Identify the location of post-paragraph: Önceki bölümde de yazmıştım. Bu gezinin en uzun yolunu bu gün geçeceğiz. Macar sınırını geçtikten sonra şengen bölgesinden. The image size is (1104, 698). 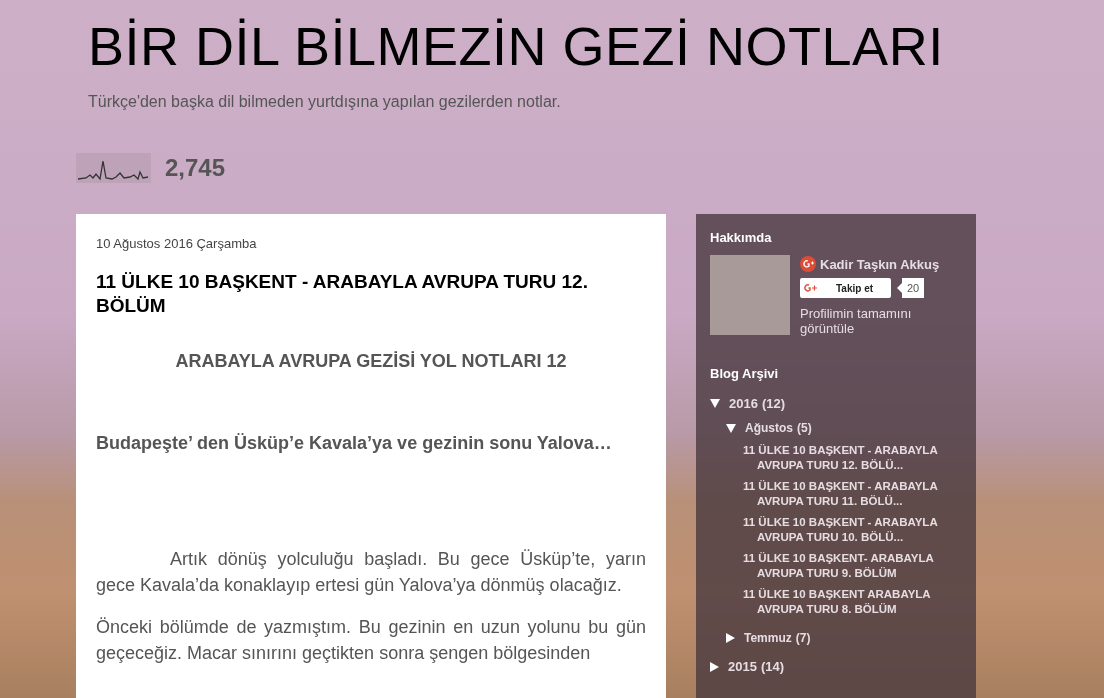
(371, 640).